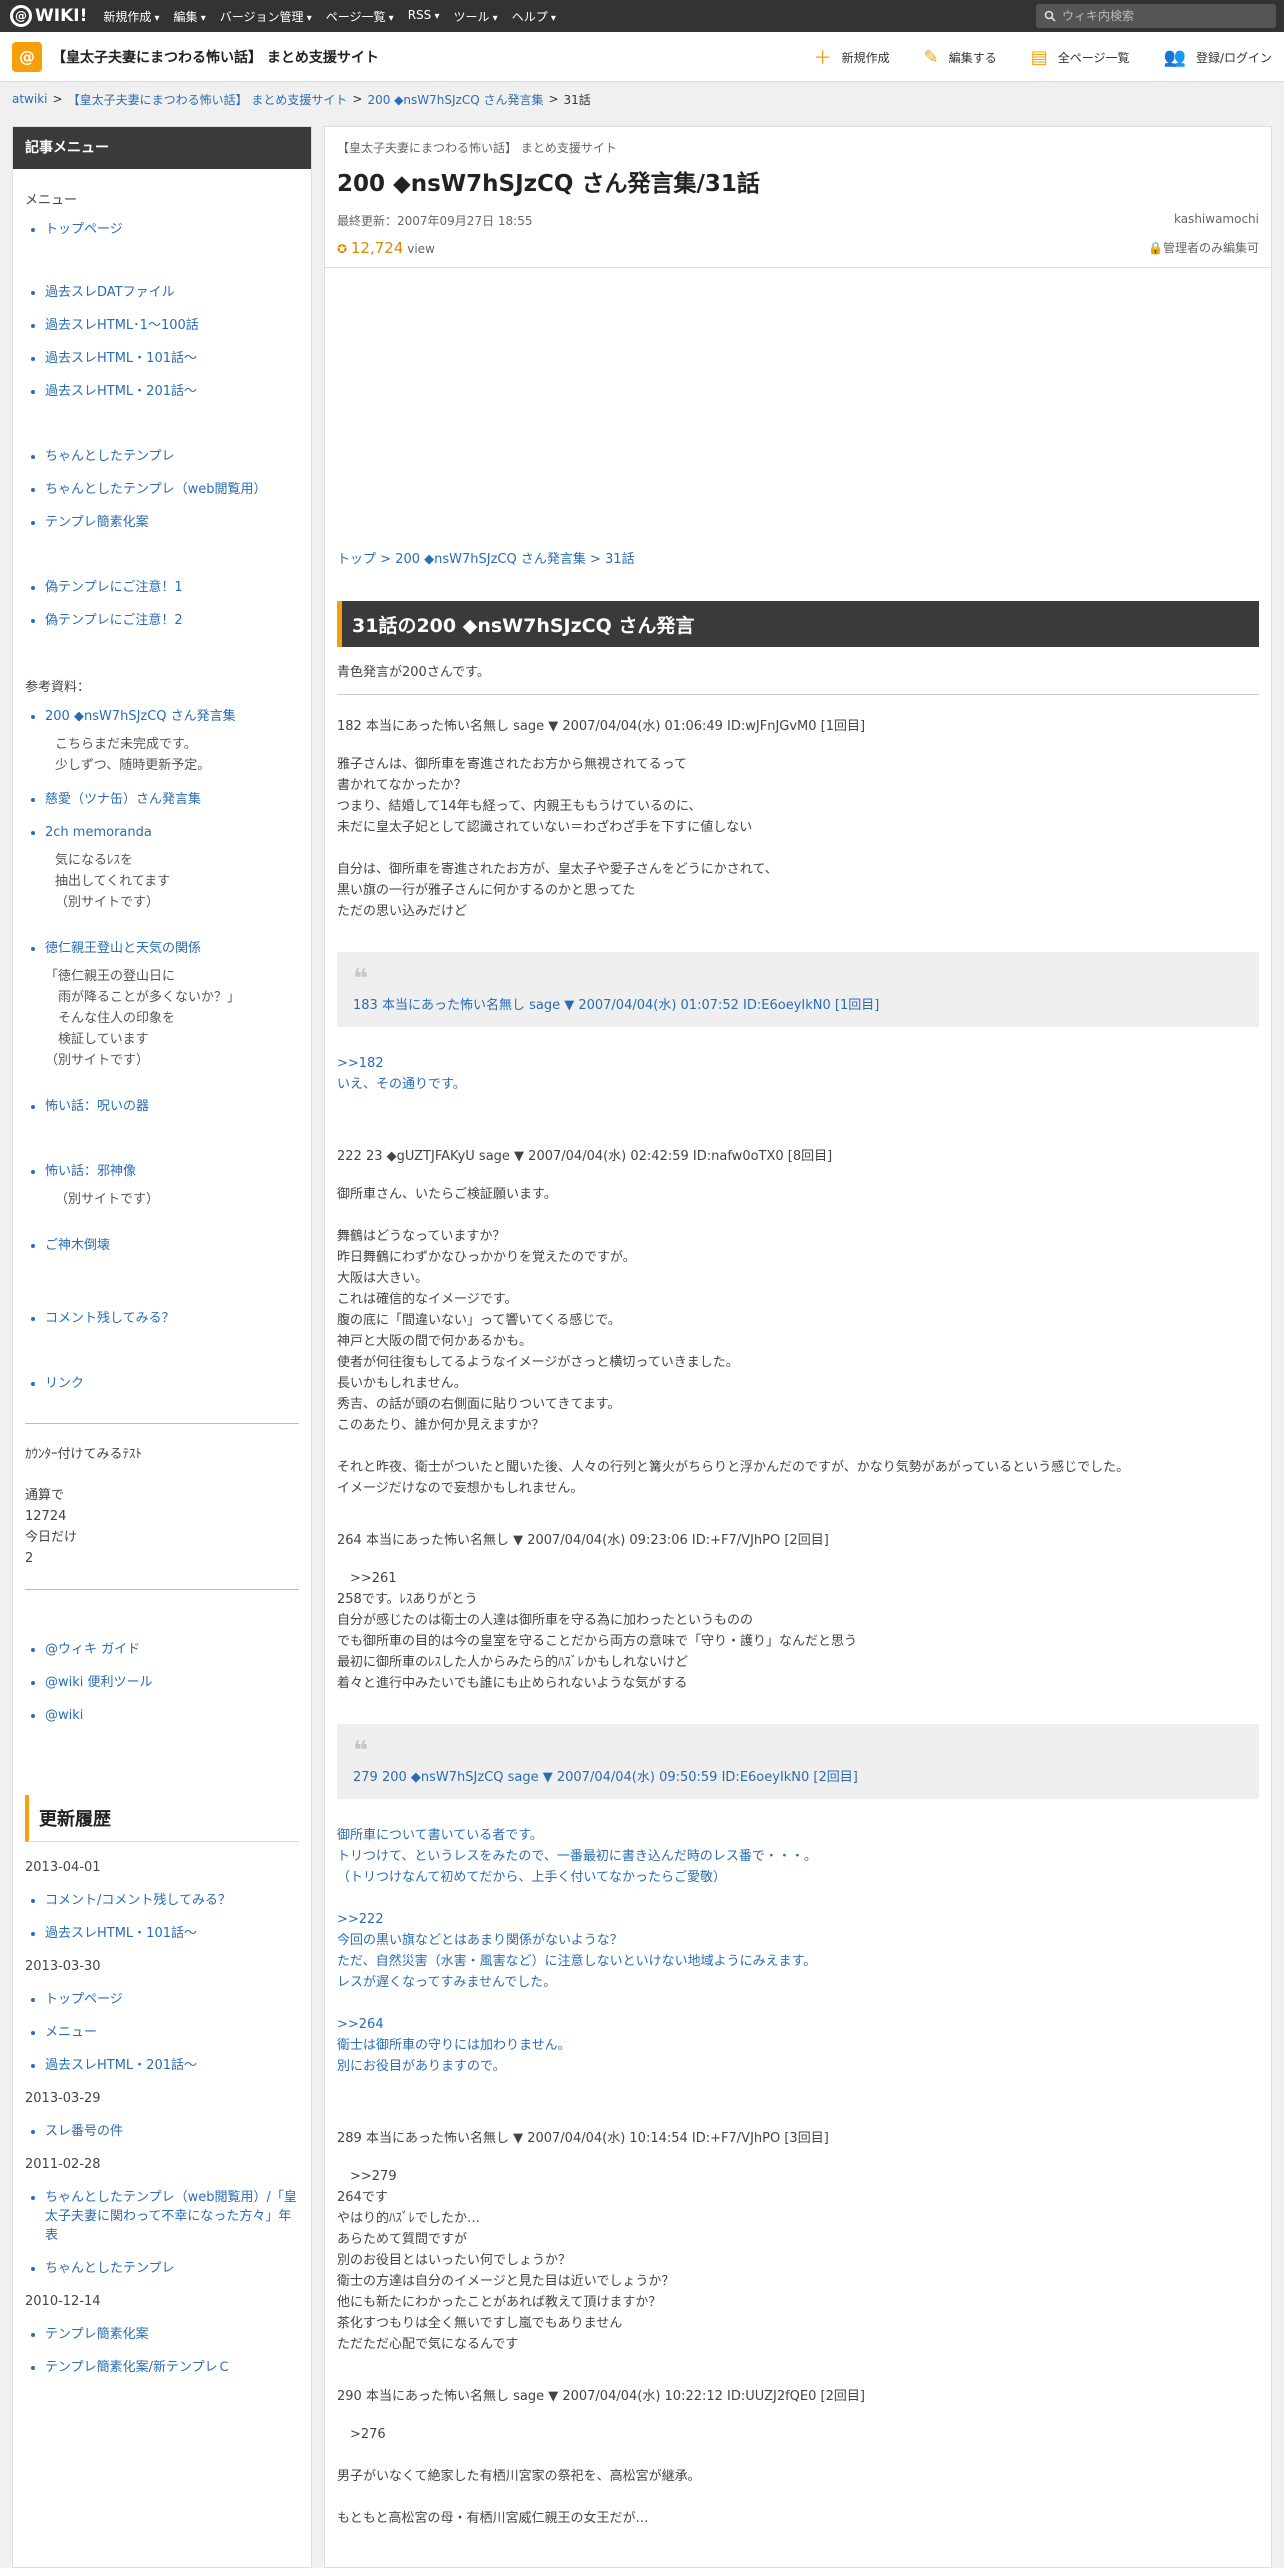 The image size is (1284, 2568). What do you see at coordinates (424, 16) in the screenshot?
I see `nav-rss: RSS` at bounding box center [424, 16].